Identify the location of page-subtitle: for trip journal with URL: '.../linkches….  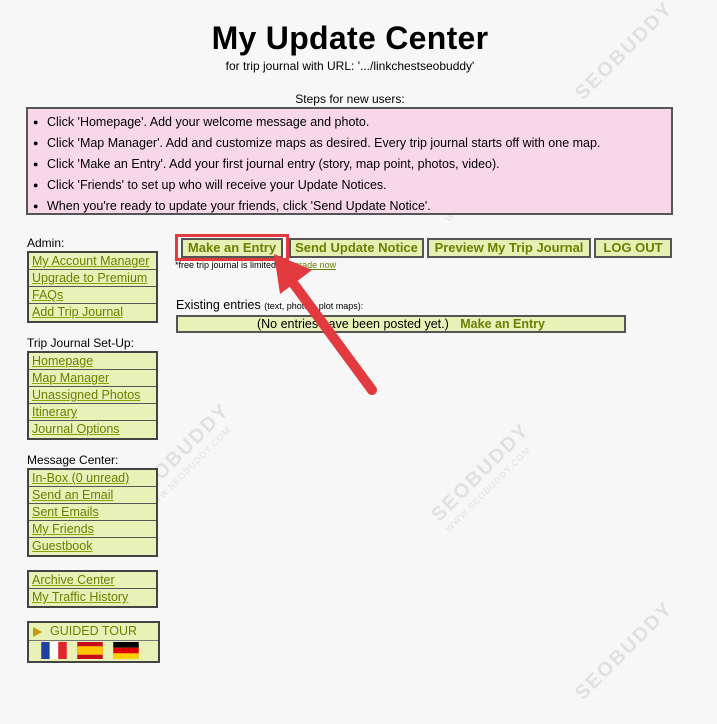
(350, 66).